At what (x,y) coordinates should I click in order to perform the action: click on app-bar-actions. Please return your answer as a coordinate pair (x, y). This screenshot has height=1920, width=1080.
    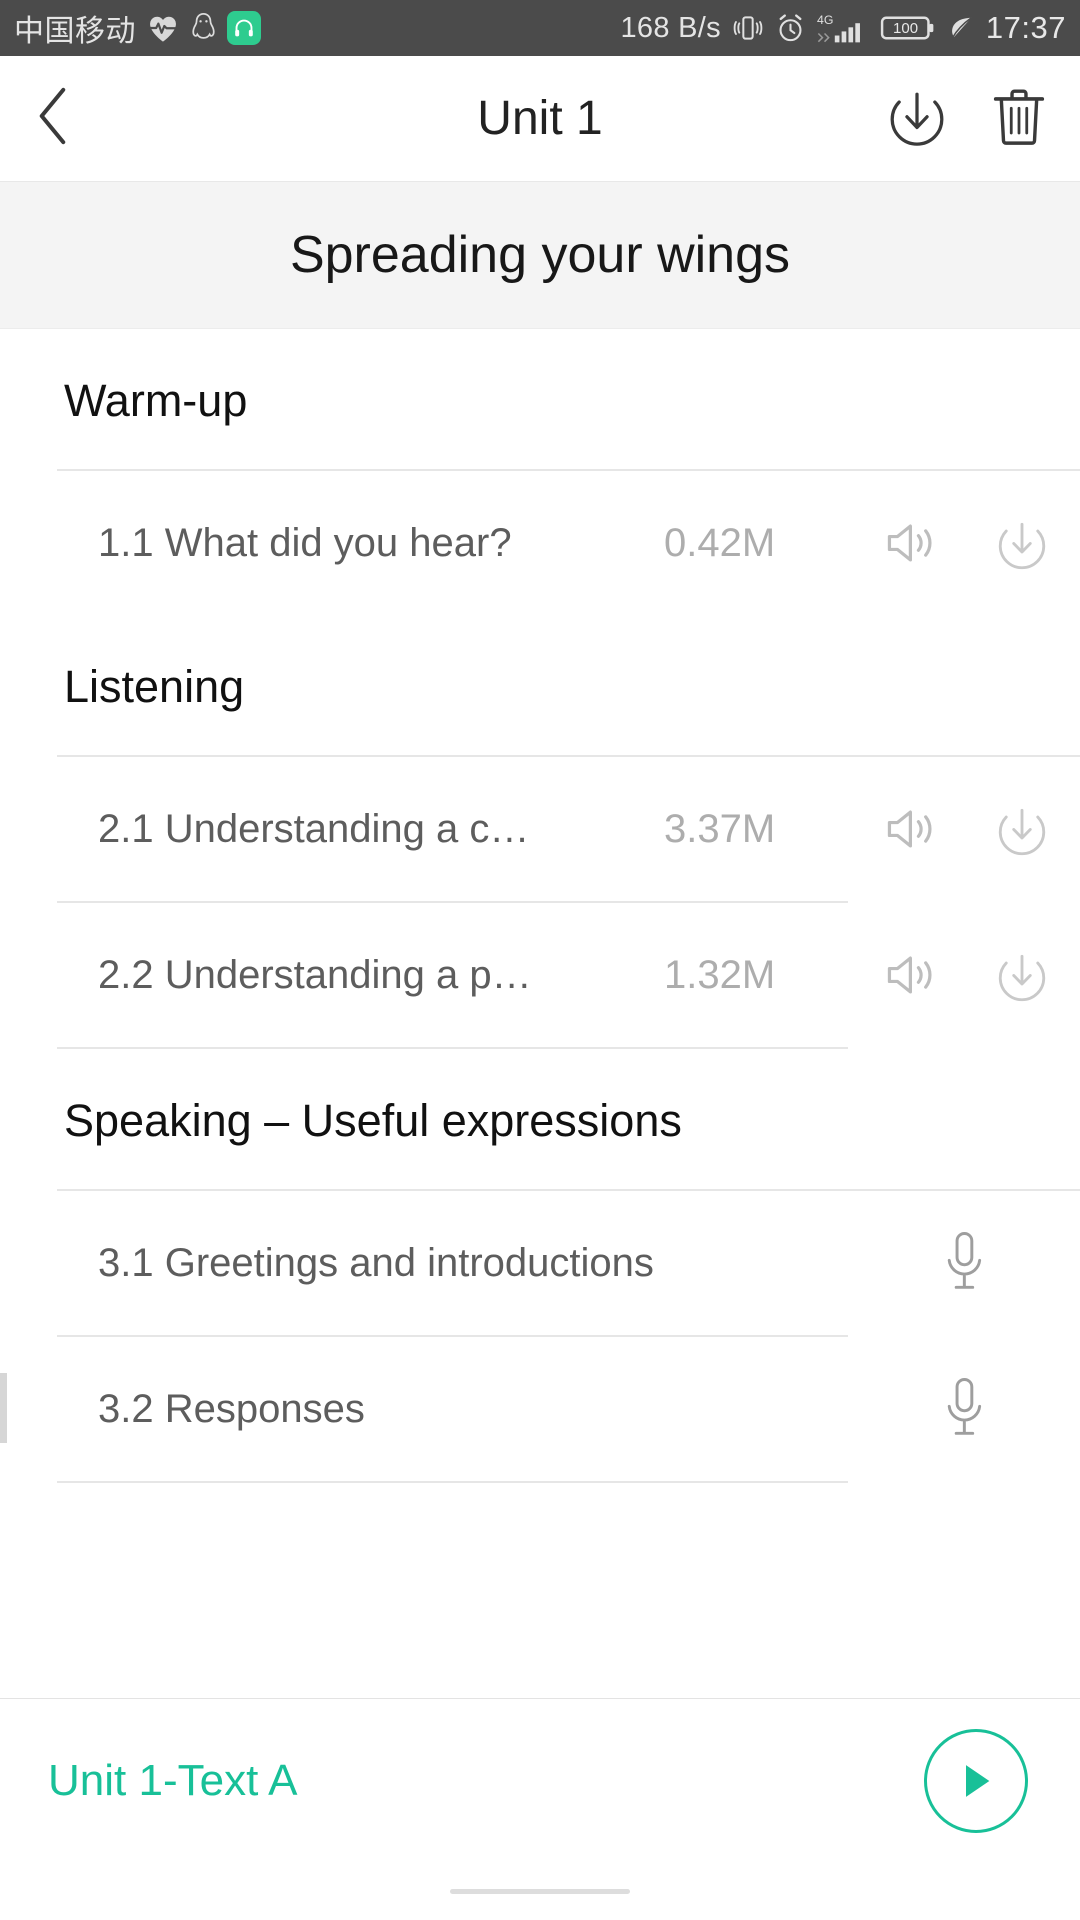
    Looking at the image, I should click on (966, 118).